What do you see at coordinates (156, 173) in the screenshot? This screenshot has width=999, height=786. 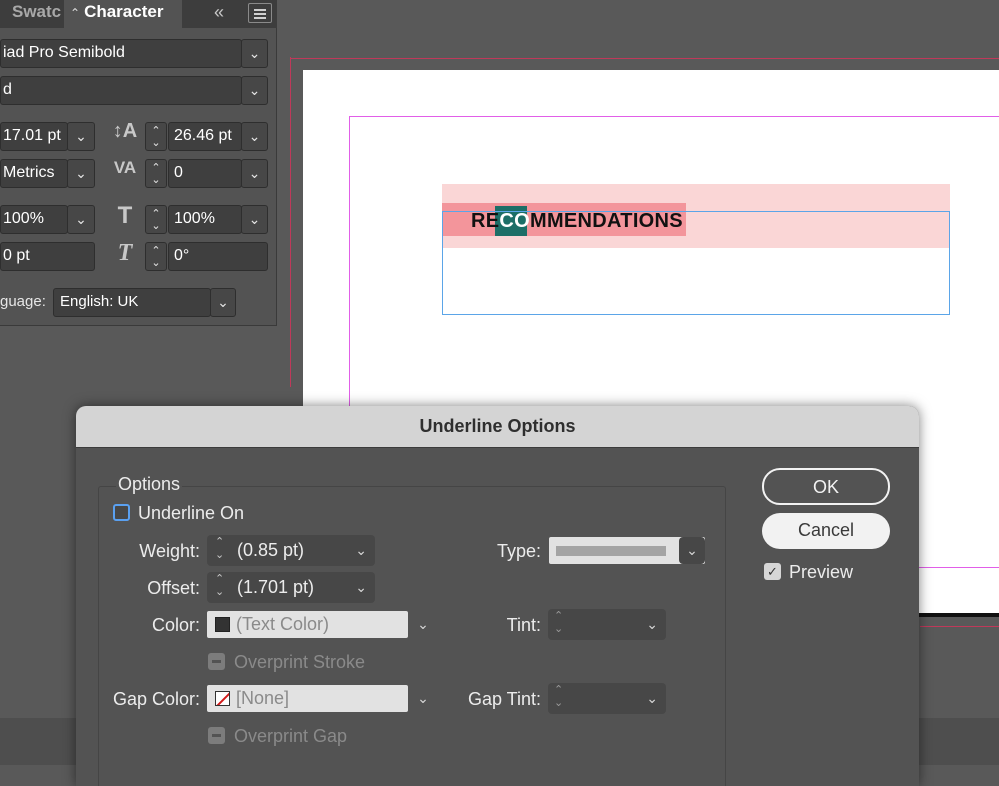 I see `tracking-stepper: ⌃ ⌄` at bounding box center [156, 173].